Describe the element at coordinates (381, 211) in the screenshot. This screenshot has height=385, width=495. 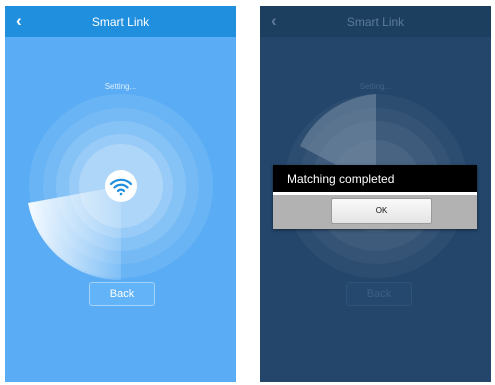
I see `ok-button: OK` at that location.